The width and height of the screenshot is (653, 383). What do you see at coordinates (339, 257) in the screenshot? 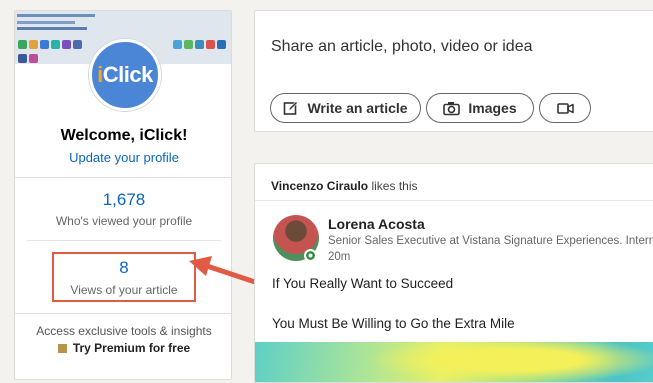
I see `post-timestamp: 20m` at bounding box center [339, 257].